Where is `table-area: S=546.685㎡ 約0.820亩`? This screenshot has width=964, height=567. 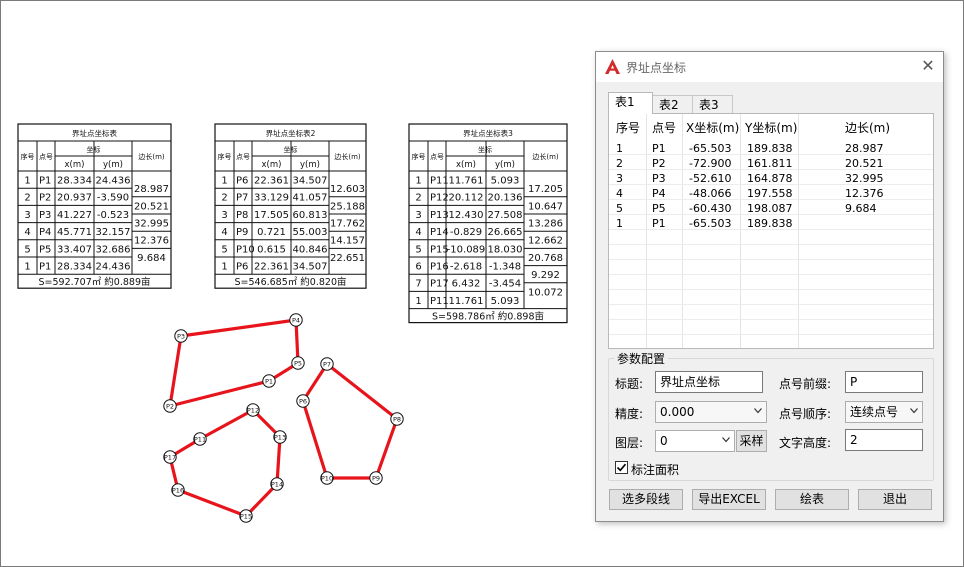
table-area: S=546.685㎡ 約0.820亩 is located at coordinates (291, 282).